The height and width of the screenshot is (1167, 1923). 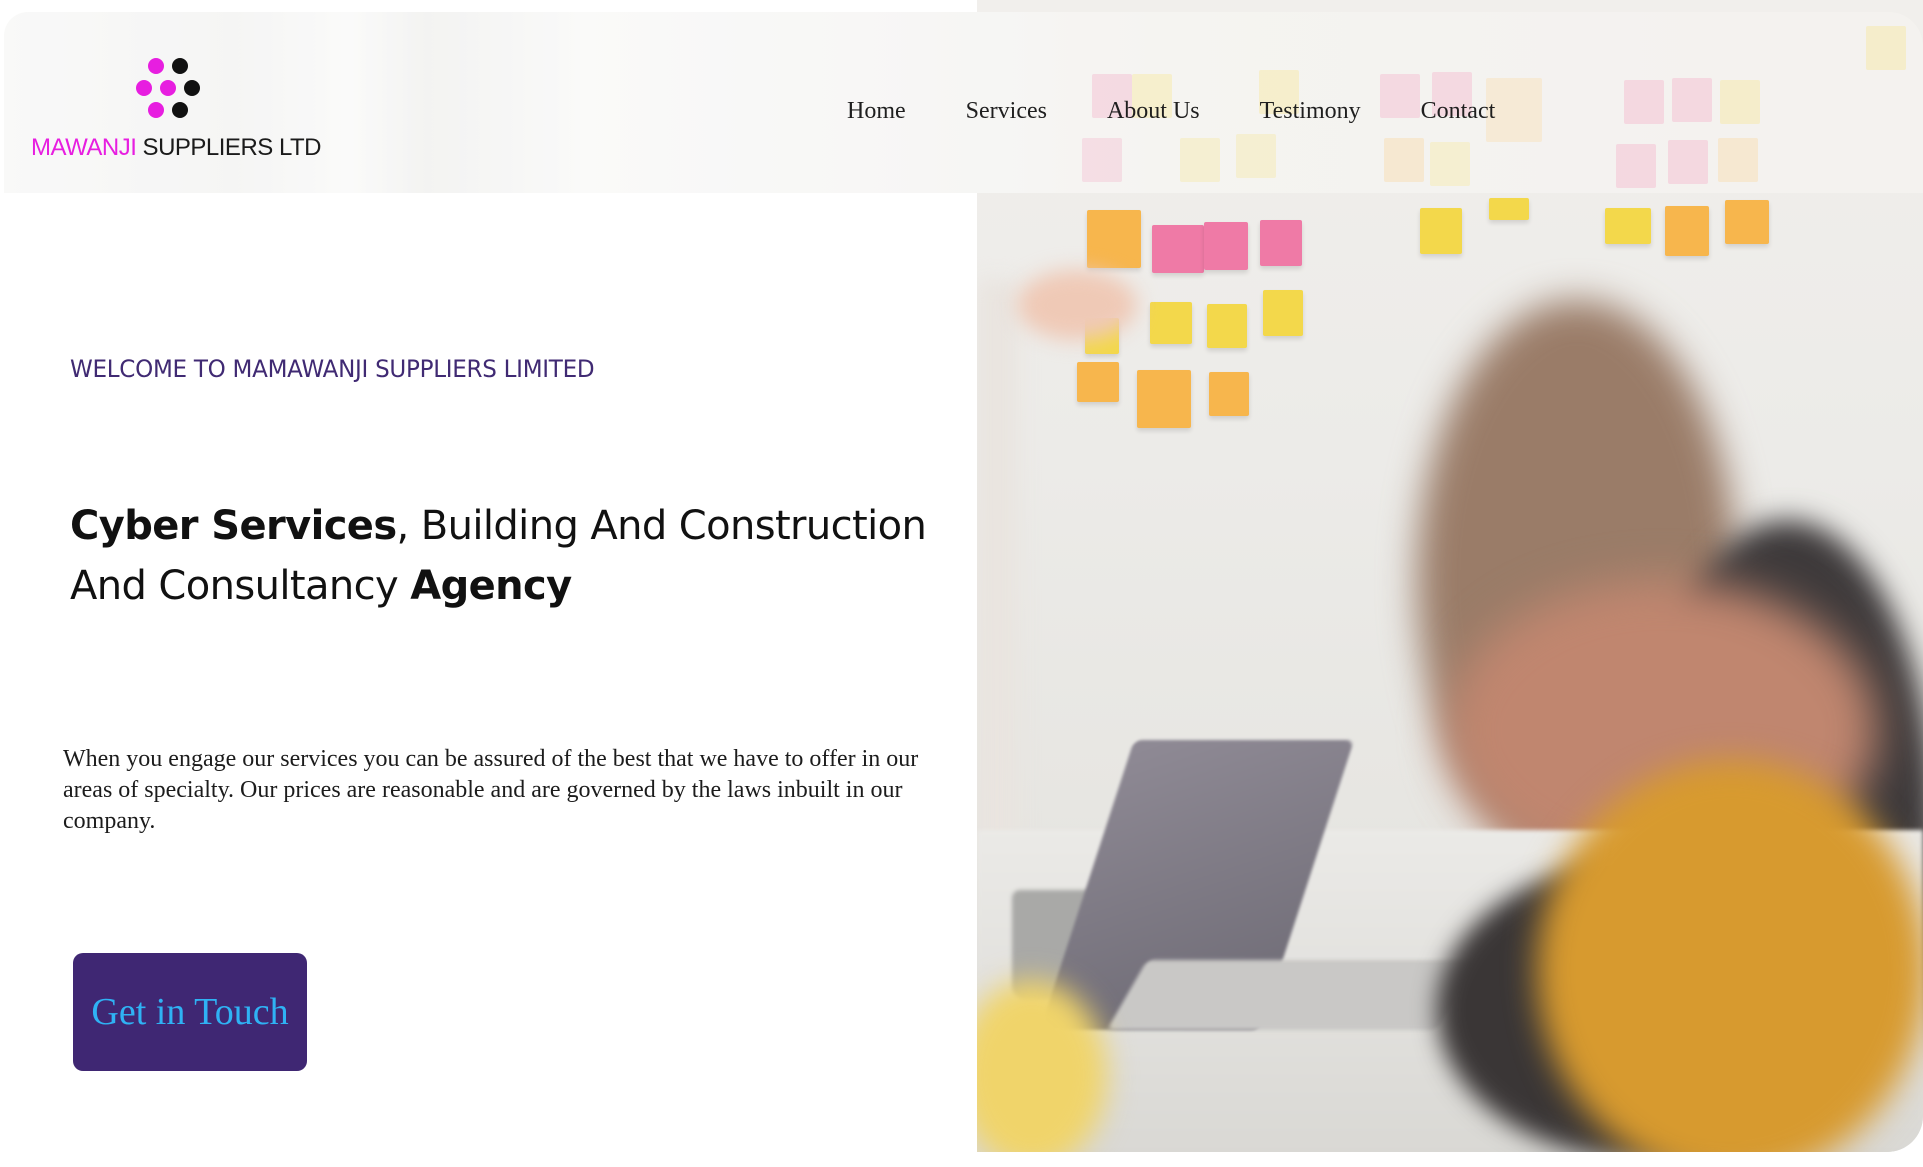 I want to click on nav-testimony: Testimony, so click(x=1310, y=111).